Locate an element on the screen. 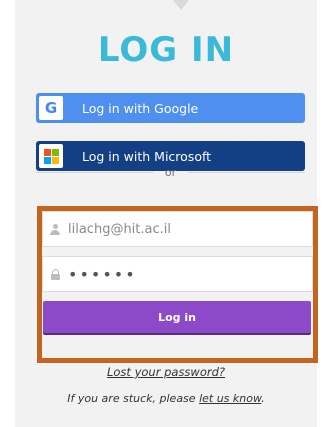  stuck-help-text: If you are stuck, please let us know. is located at coordinates (166, 398).